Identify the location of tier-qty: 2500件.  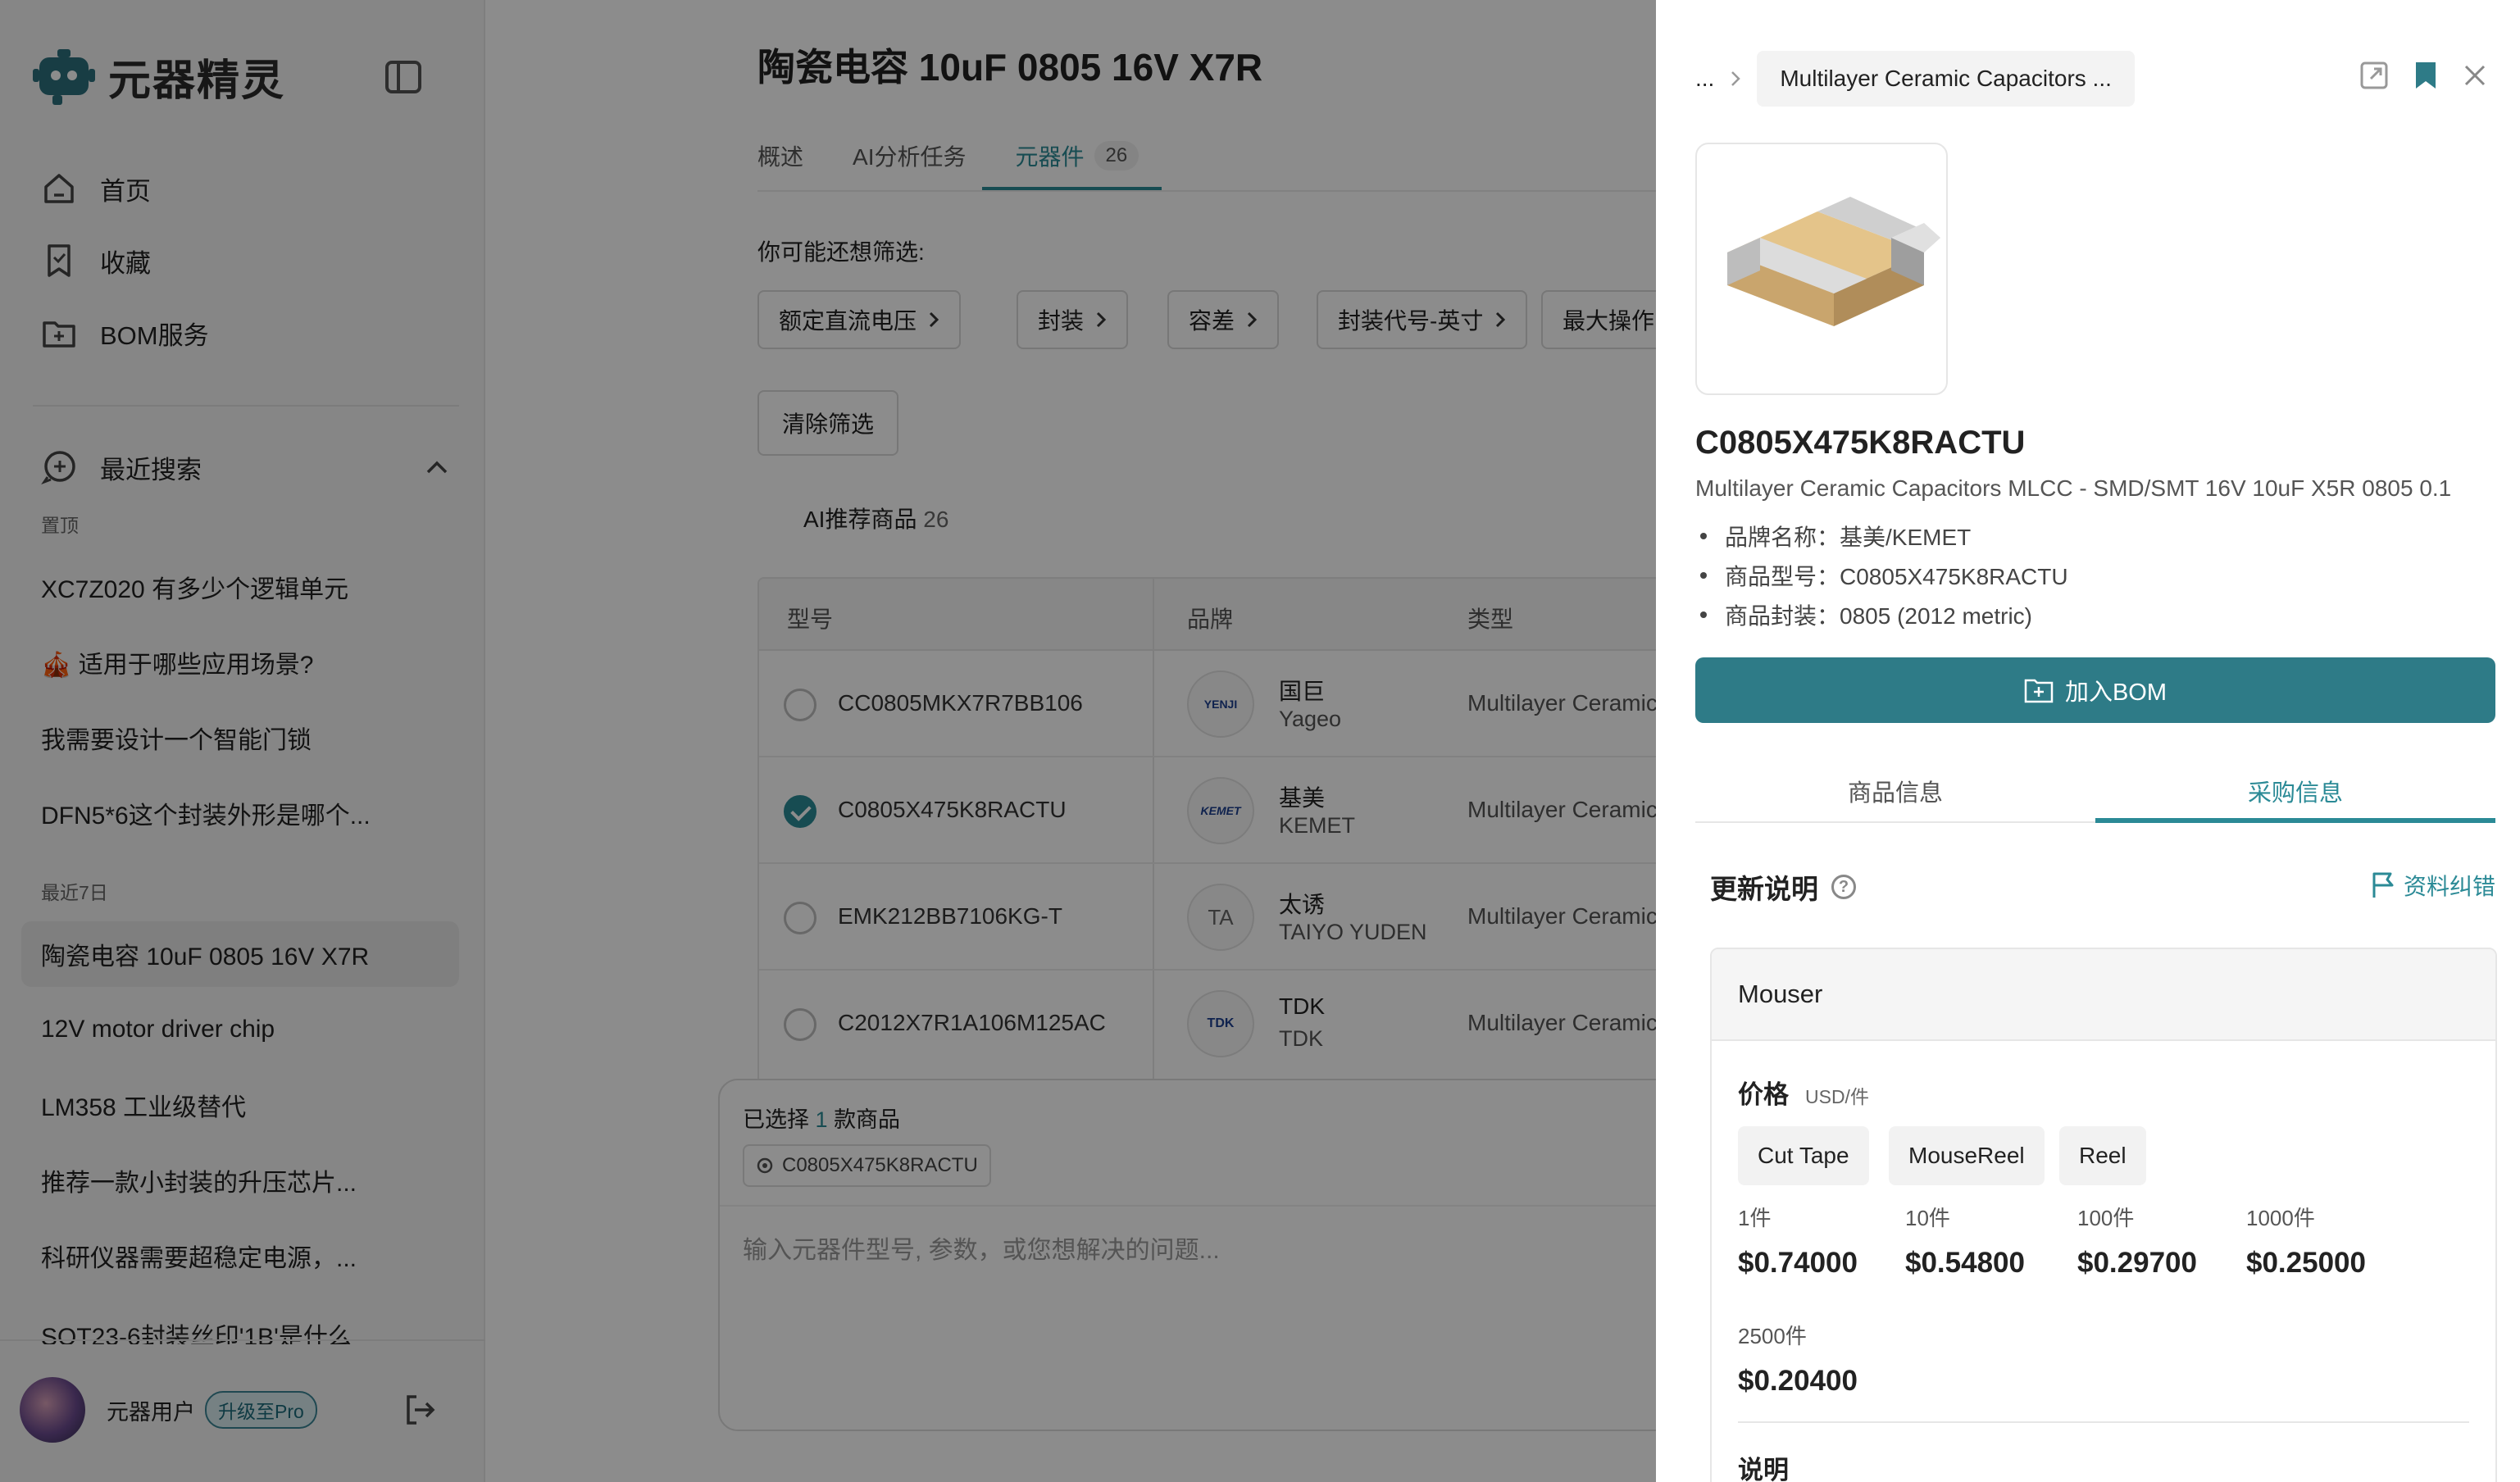
(1773, 1336).